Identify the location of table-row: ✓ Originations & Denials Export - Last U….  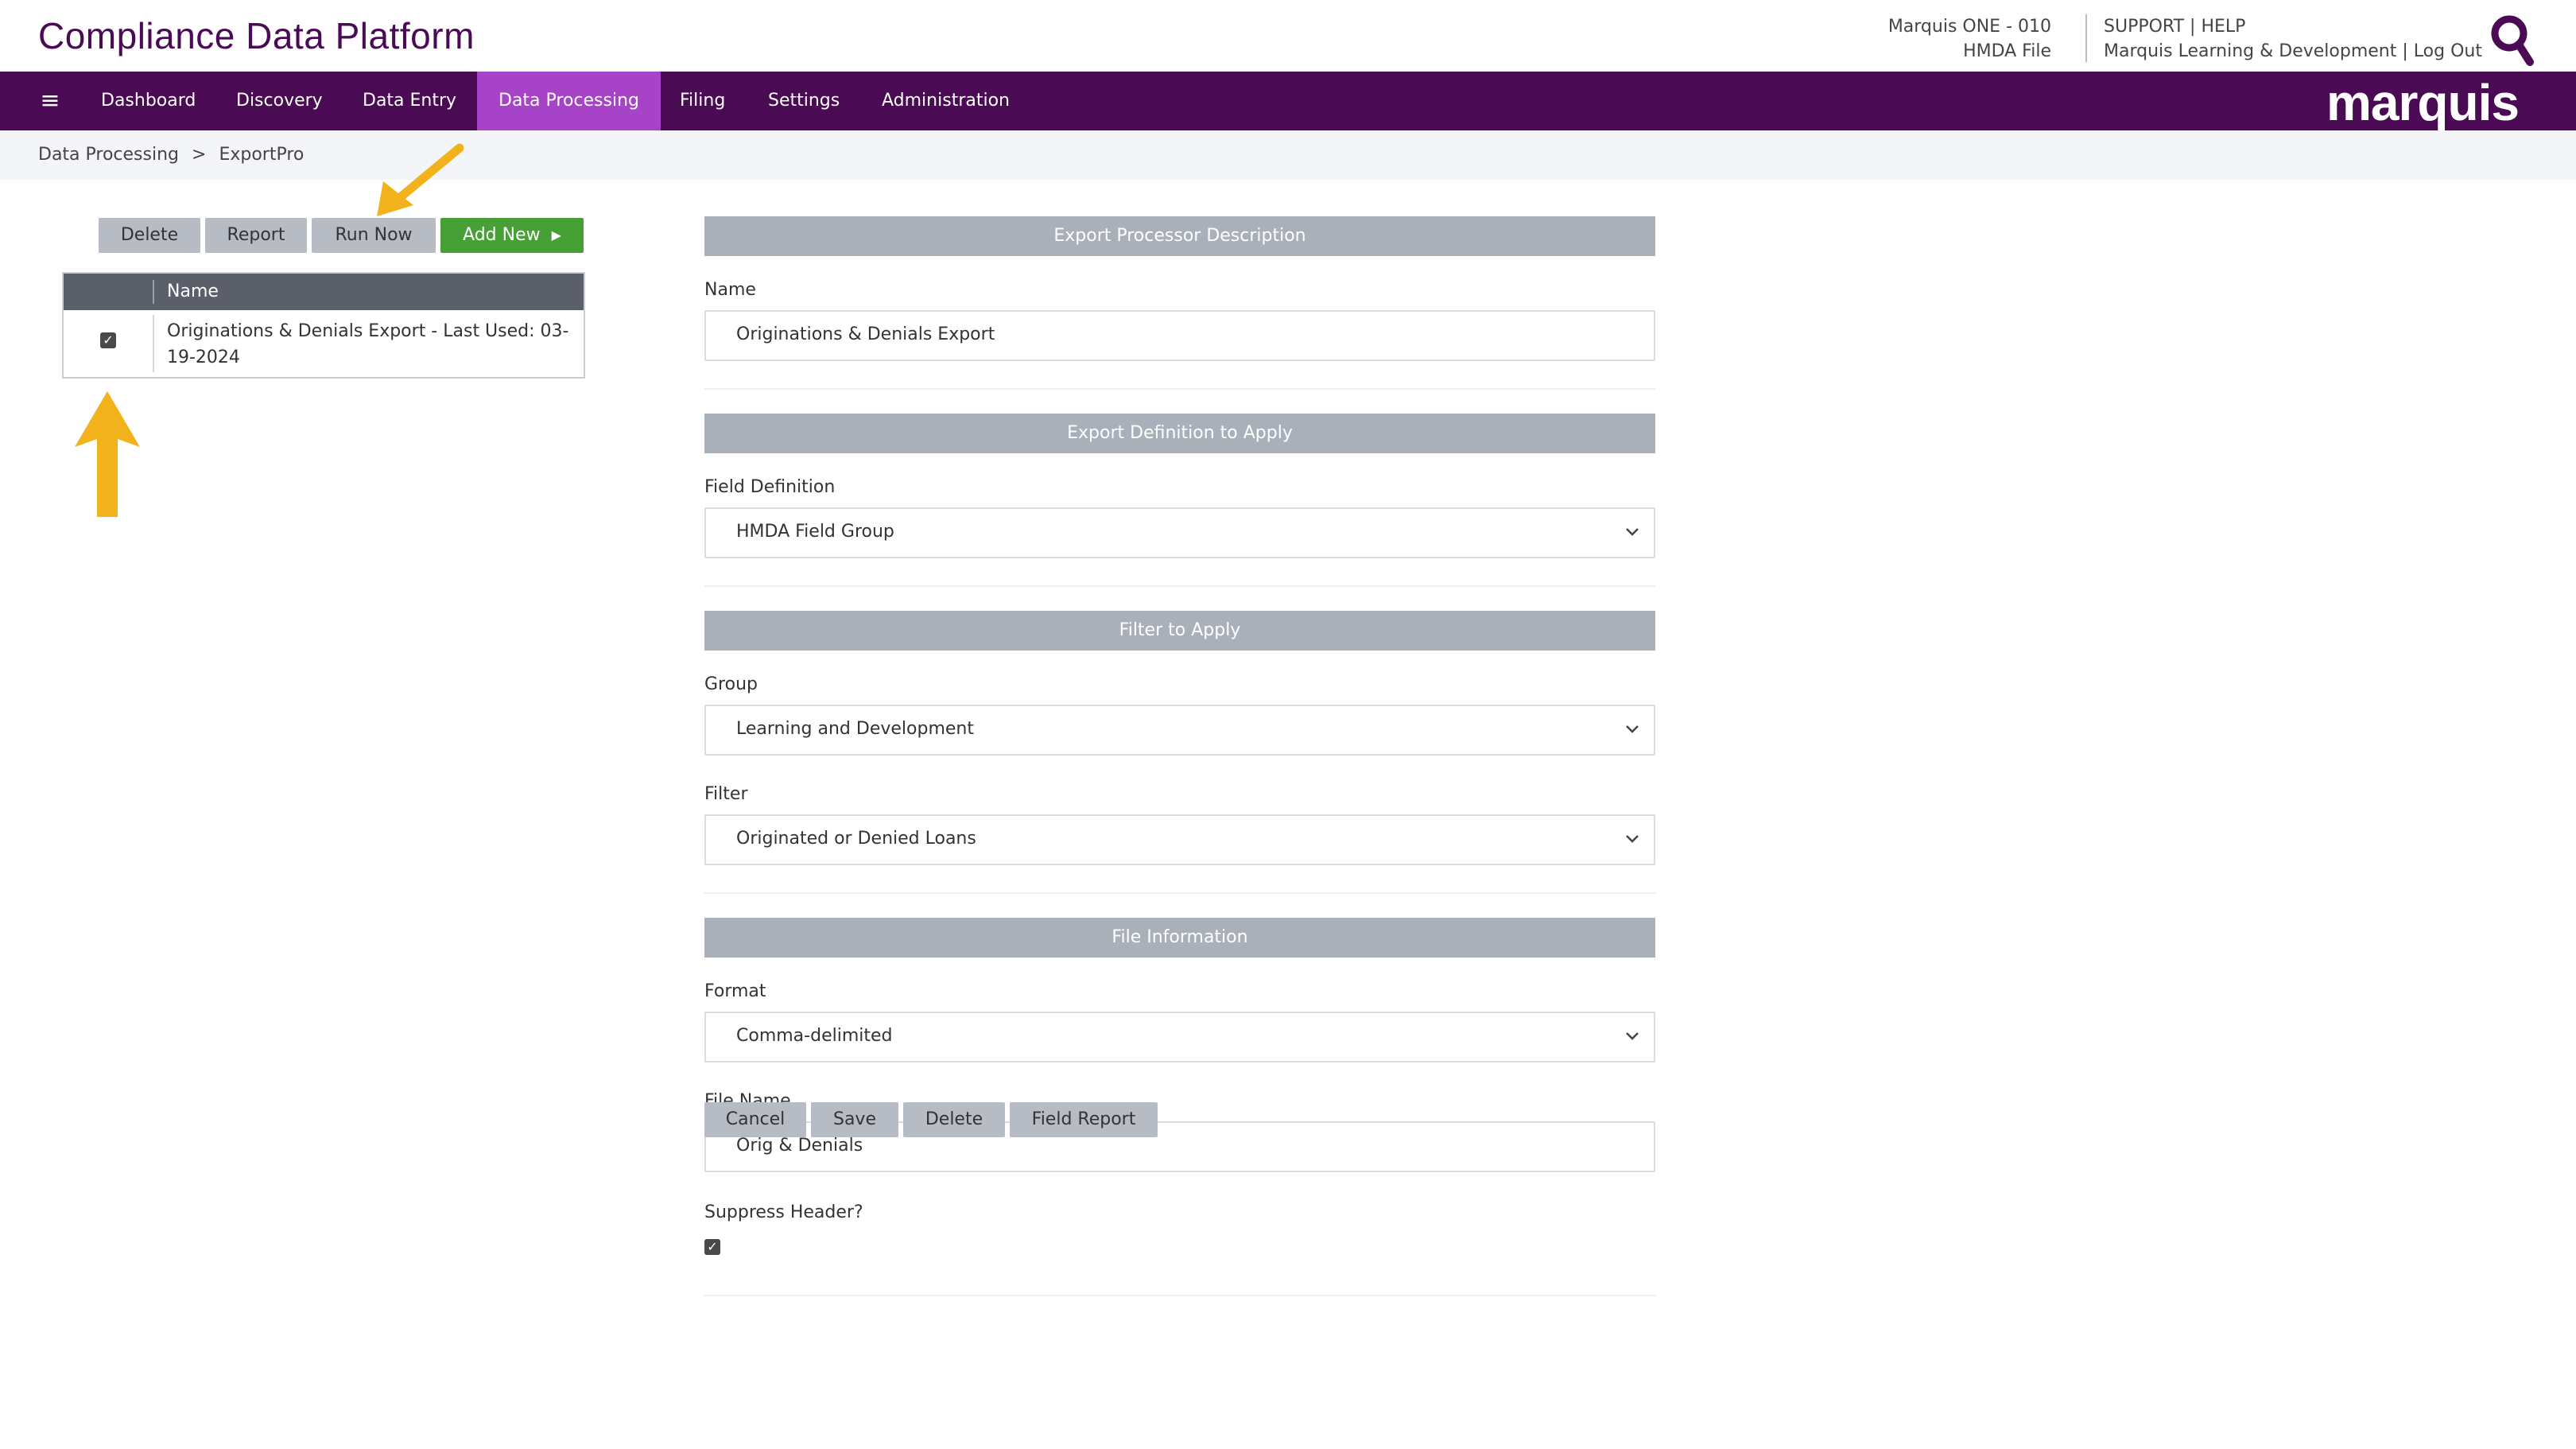
(324, 343).